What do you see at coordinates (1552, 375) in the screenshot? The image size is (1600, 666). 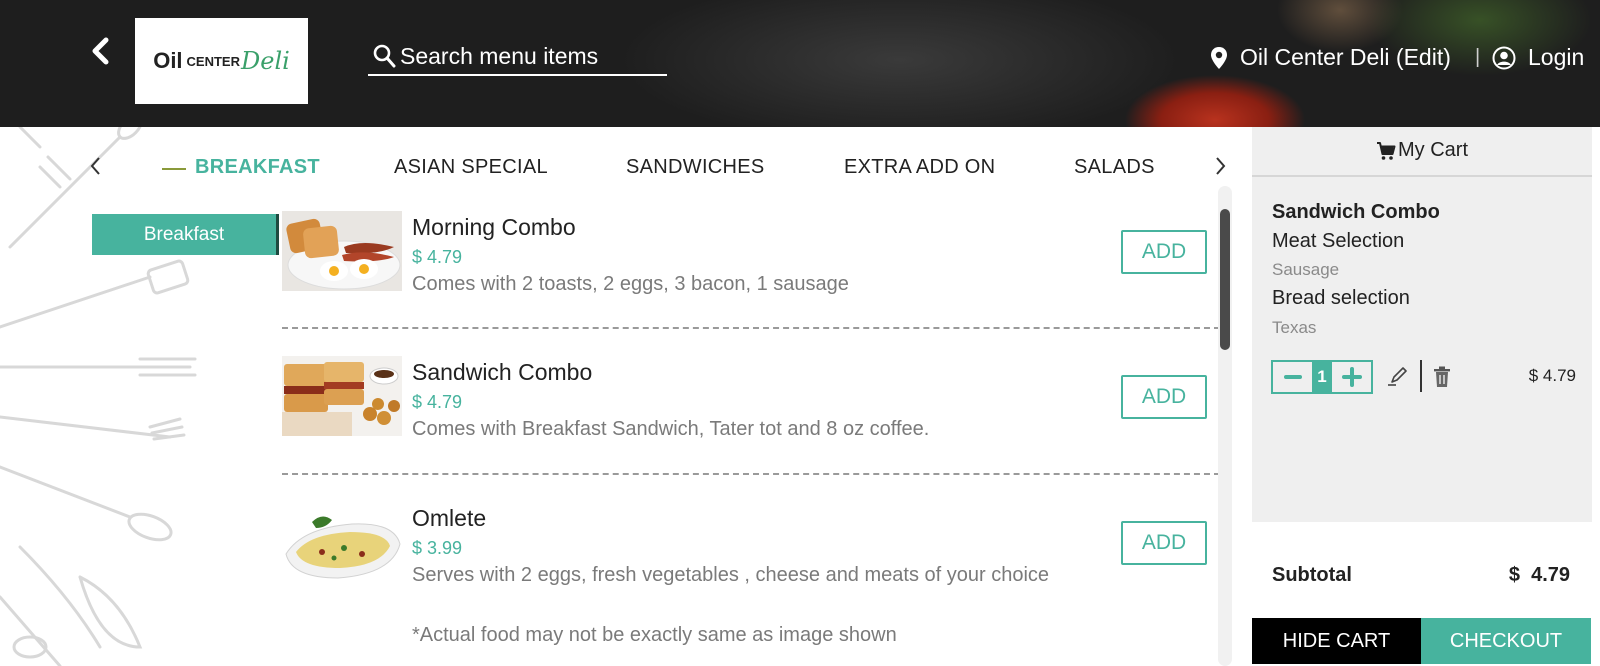 I see `cart-item-price: $ 4.79` at bounding box center [1552, 375].